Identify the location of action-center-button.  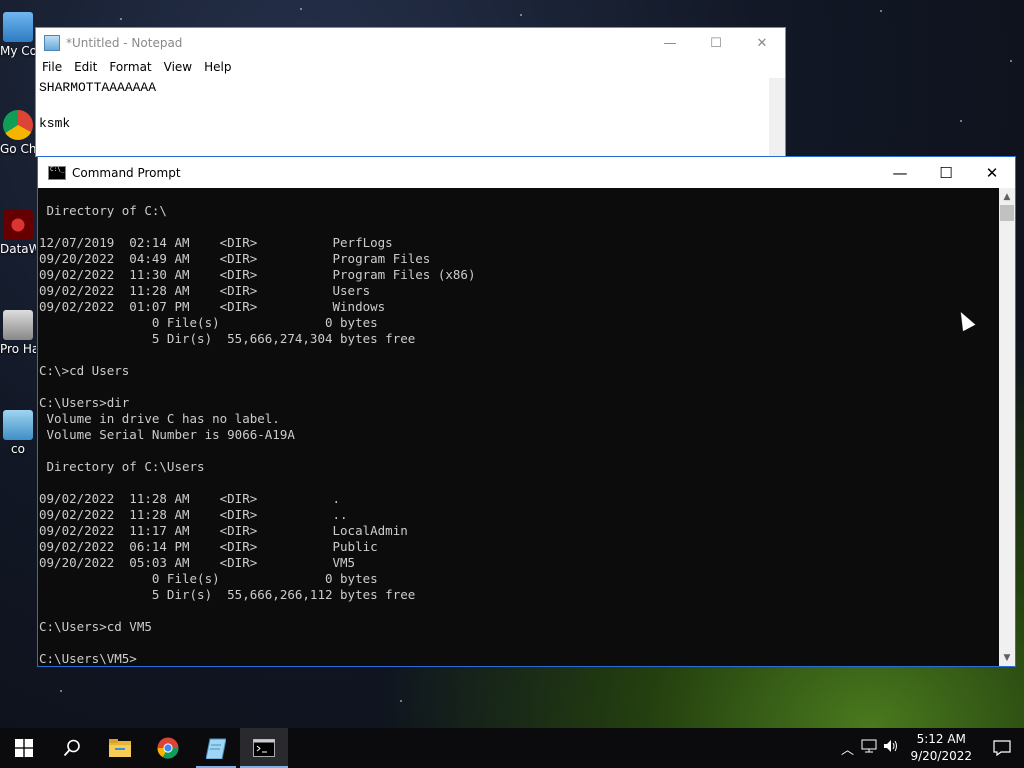
(1002, 748).